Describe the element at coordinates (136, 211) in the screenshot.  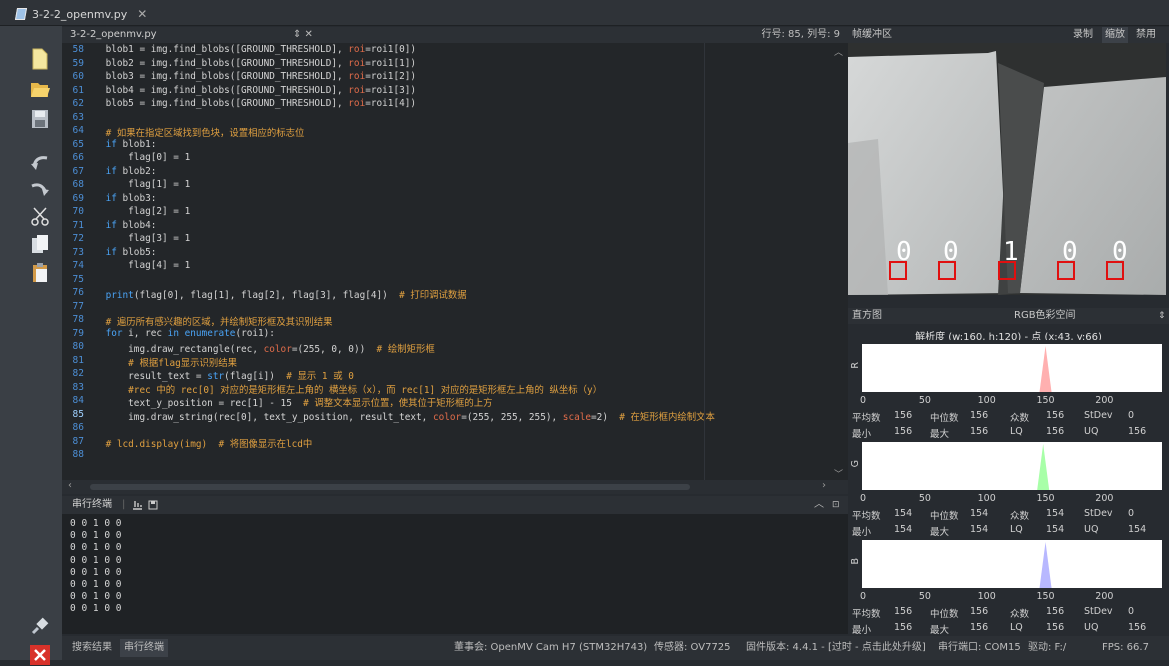
I see `code-line: flag[2] = 1` at that location.